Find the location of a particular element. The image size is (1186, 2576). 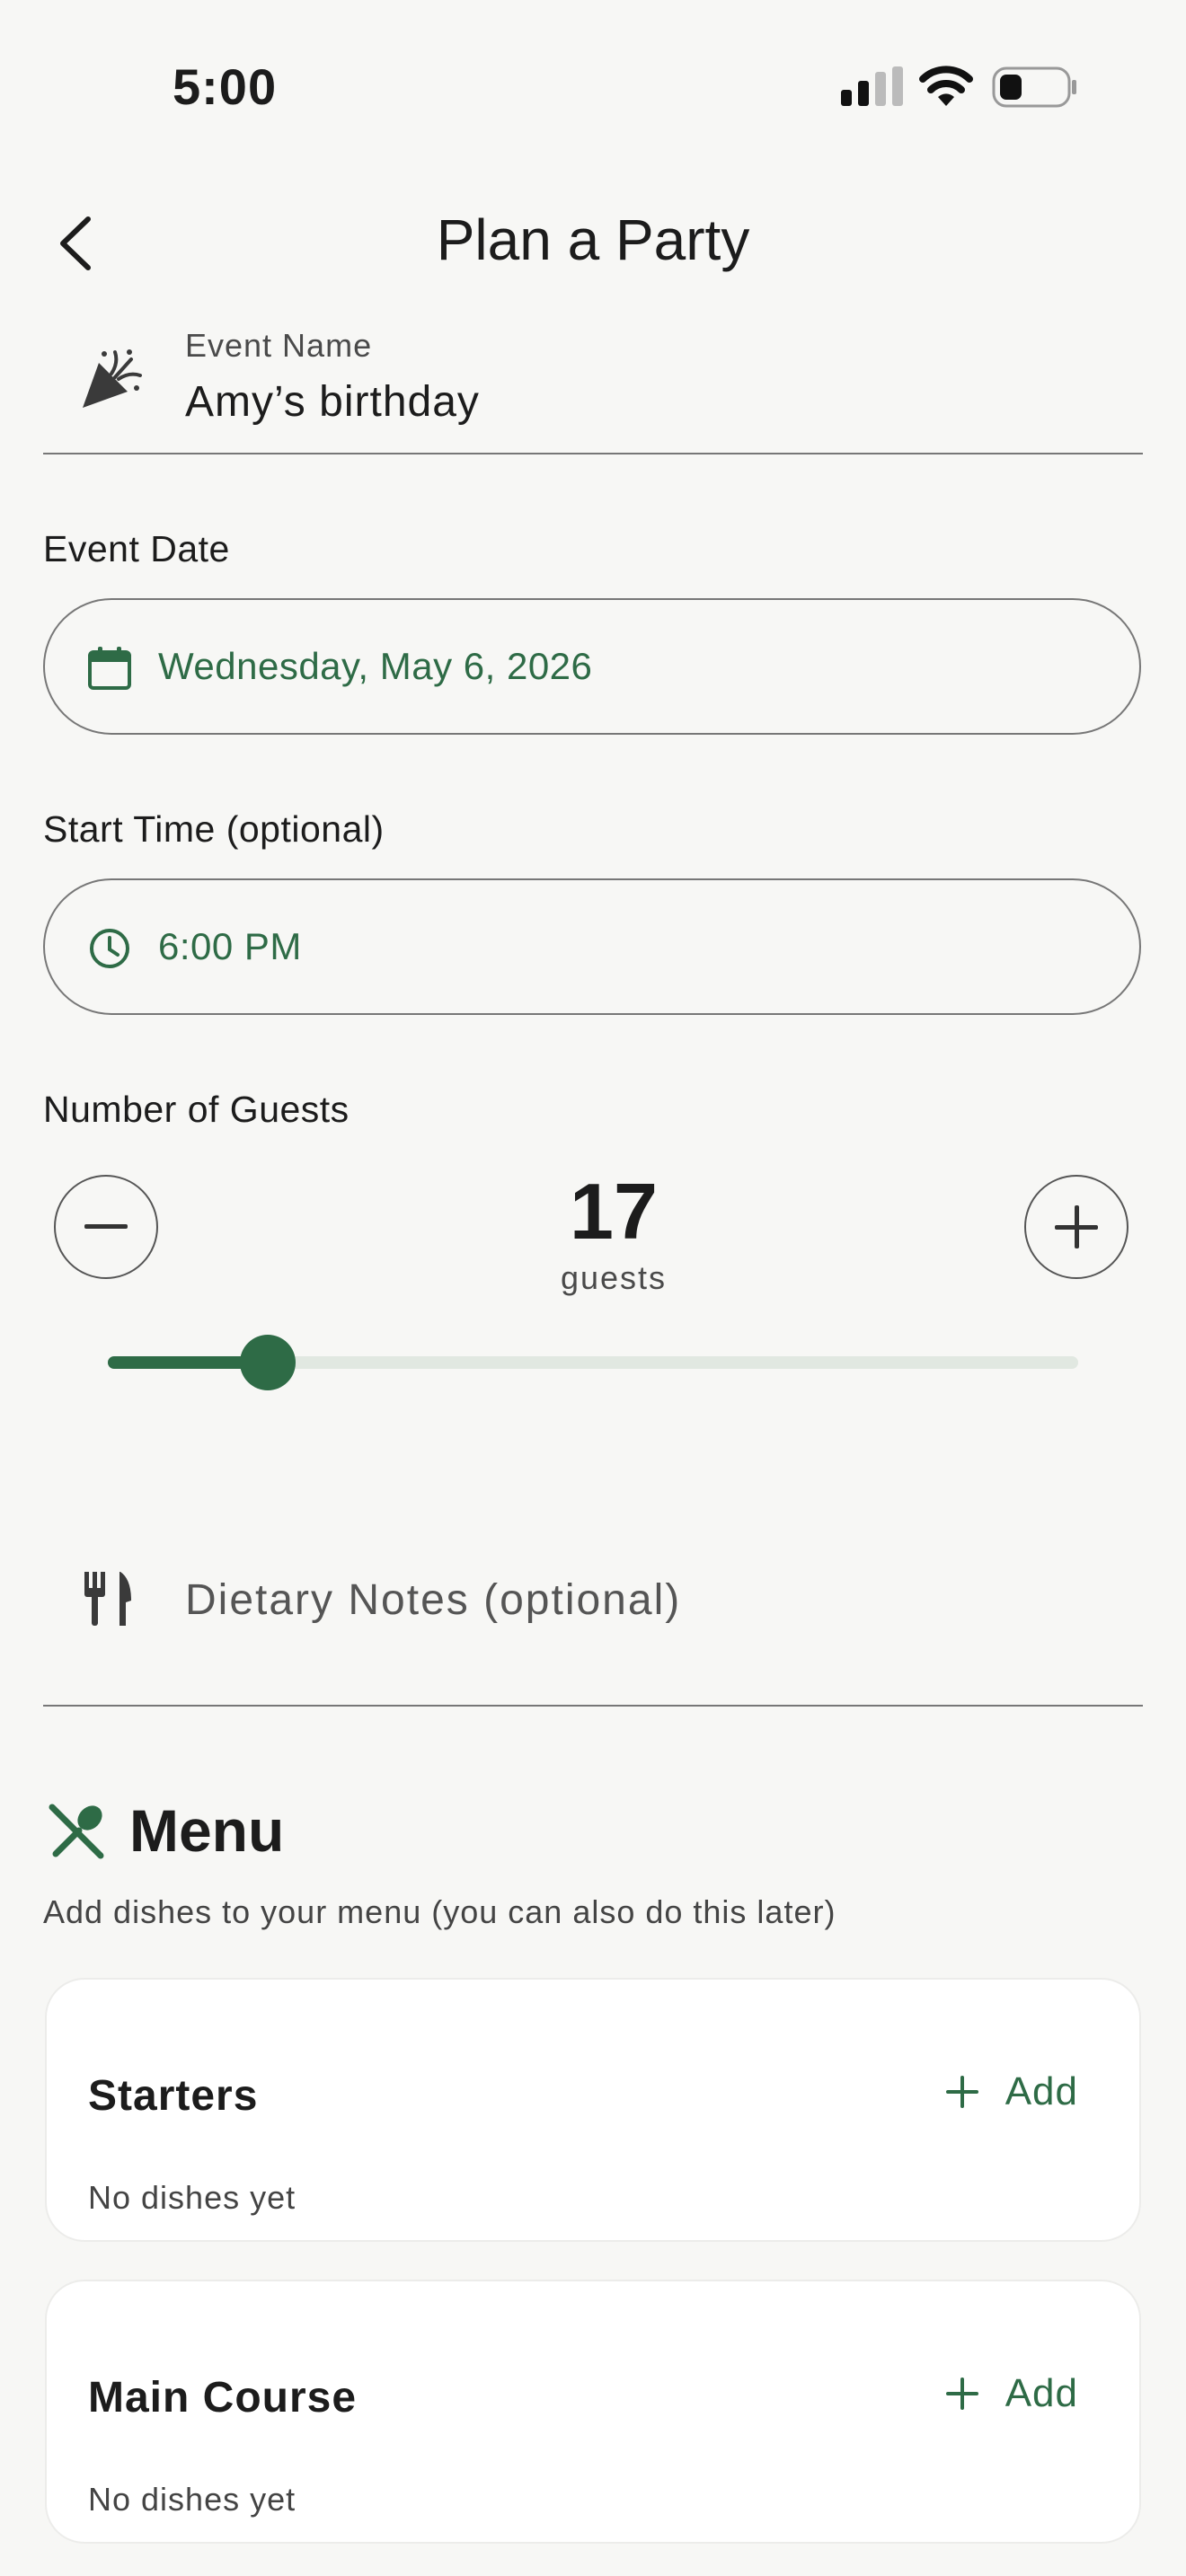

battery-icon is located at coordinates (1034, 87).